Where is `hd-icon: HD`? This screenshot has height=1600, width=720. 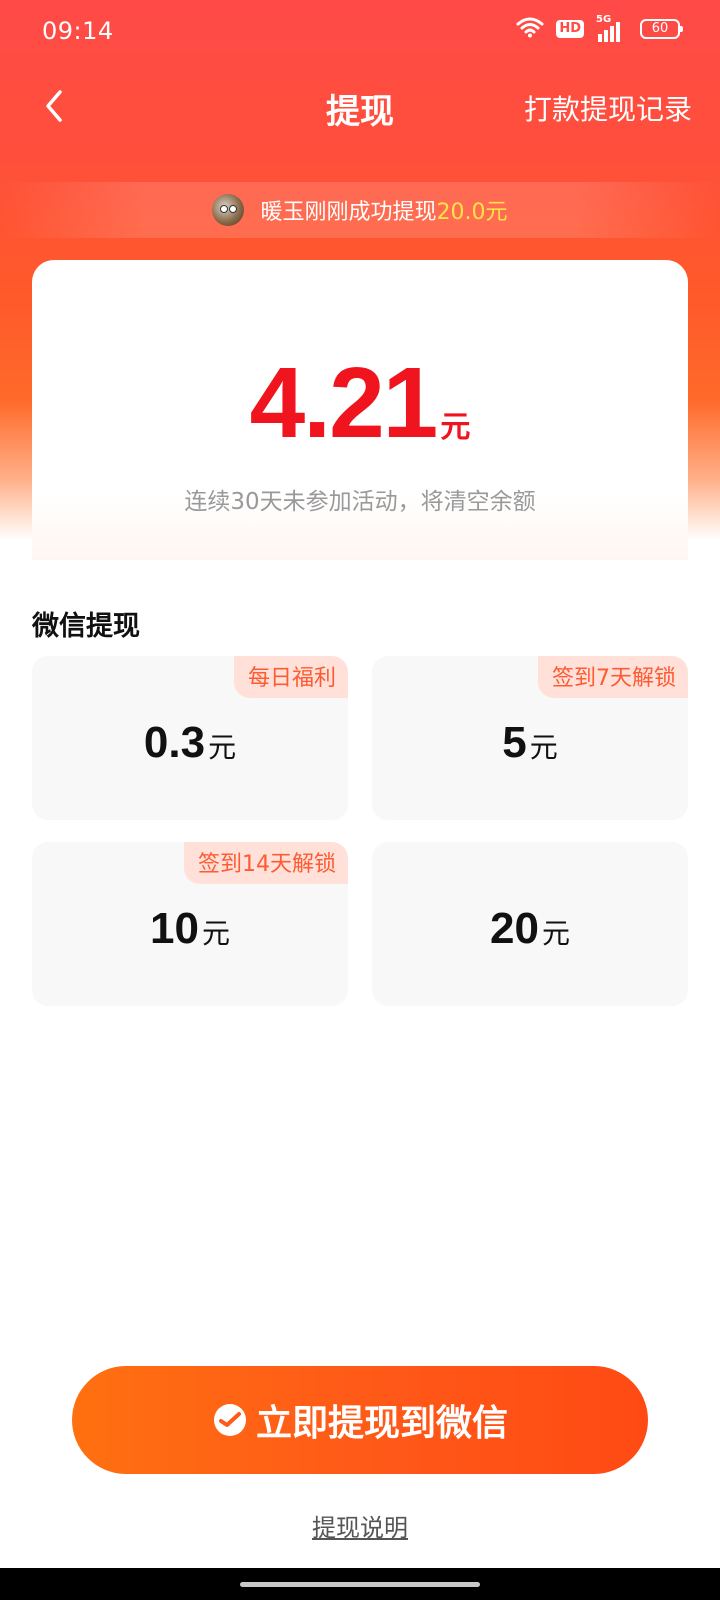 hd-icon: HD is located at coordinates (570, 29).